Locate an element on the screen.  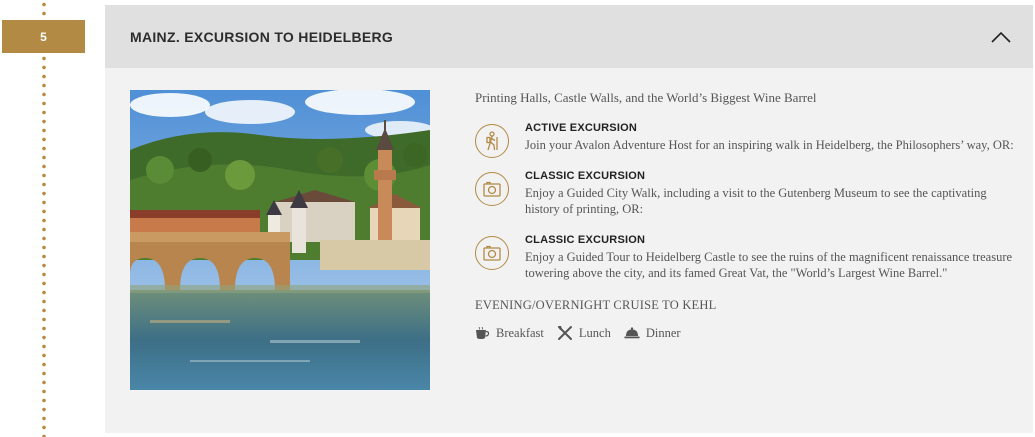
hiker-icon is located at coordinates (492, 141).